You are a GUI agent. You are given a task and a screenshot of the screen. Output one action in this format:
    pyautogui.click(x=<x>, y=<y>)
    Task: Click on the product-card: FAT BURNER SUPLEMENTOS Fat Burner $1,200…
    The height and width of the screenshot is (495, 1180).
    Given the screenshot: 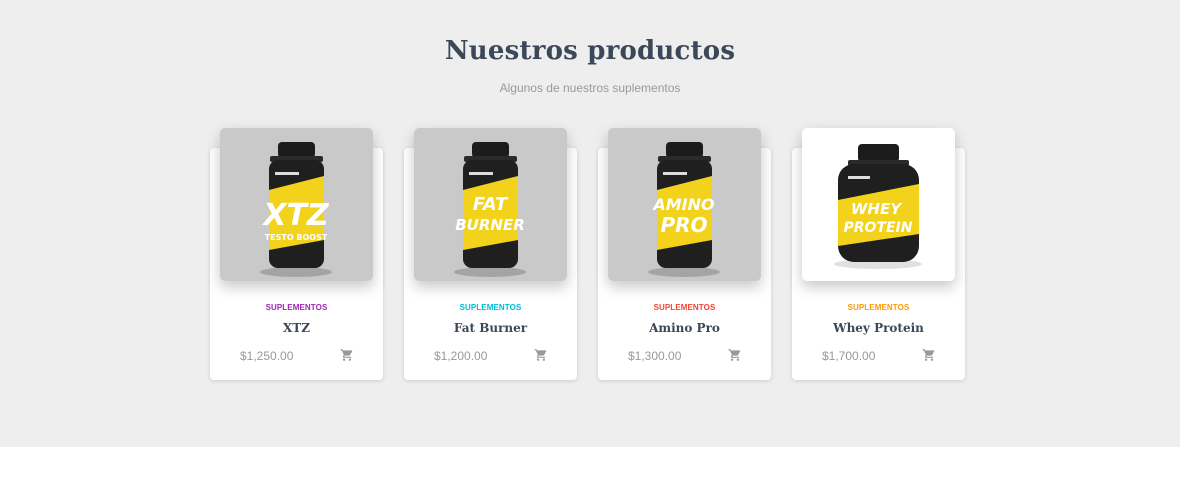 What is the action you would take?
    pyautogui.click(x=490, y=254)
    